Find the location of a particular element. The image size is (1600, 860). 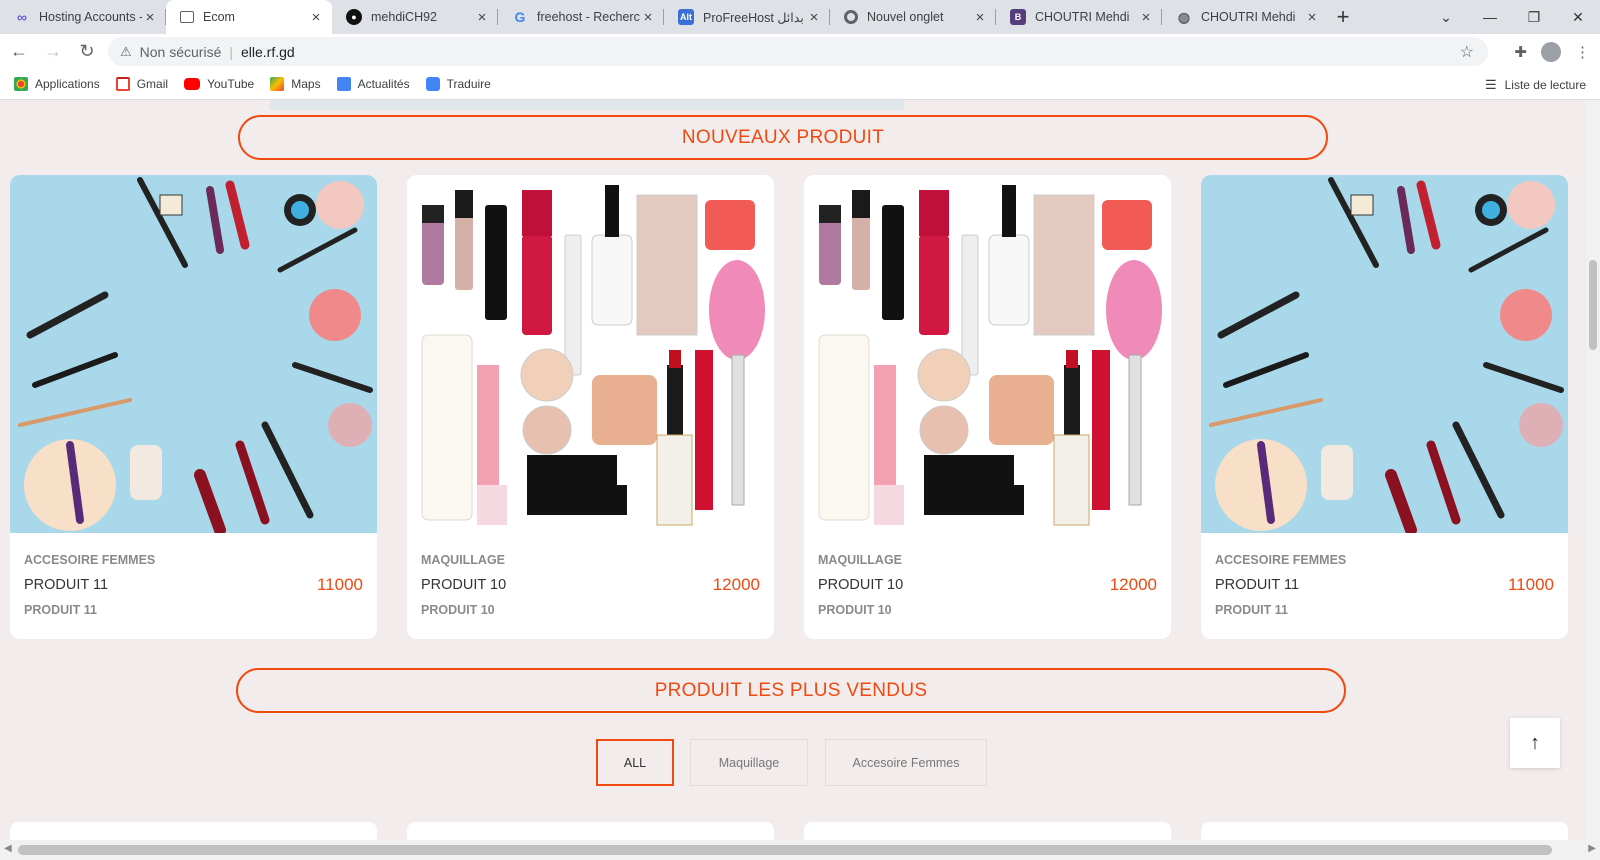

chrome-icon is located at coordinates (851, 17).